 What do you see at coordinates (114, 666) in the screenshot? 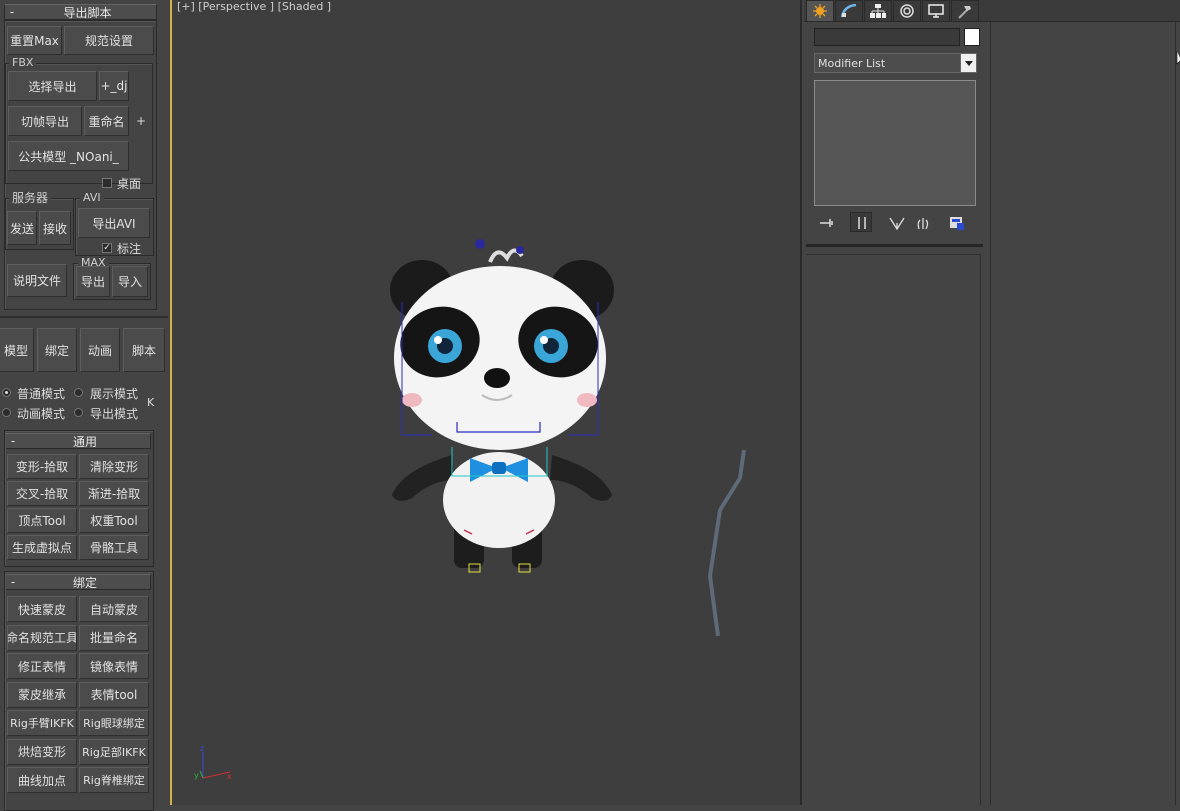
I see `binding-button-5: 镜像表情` at bounding box center [114, 666].